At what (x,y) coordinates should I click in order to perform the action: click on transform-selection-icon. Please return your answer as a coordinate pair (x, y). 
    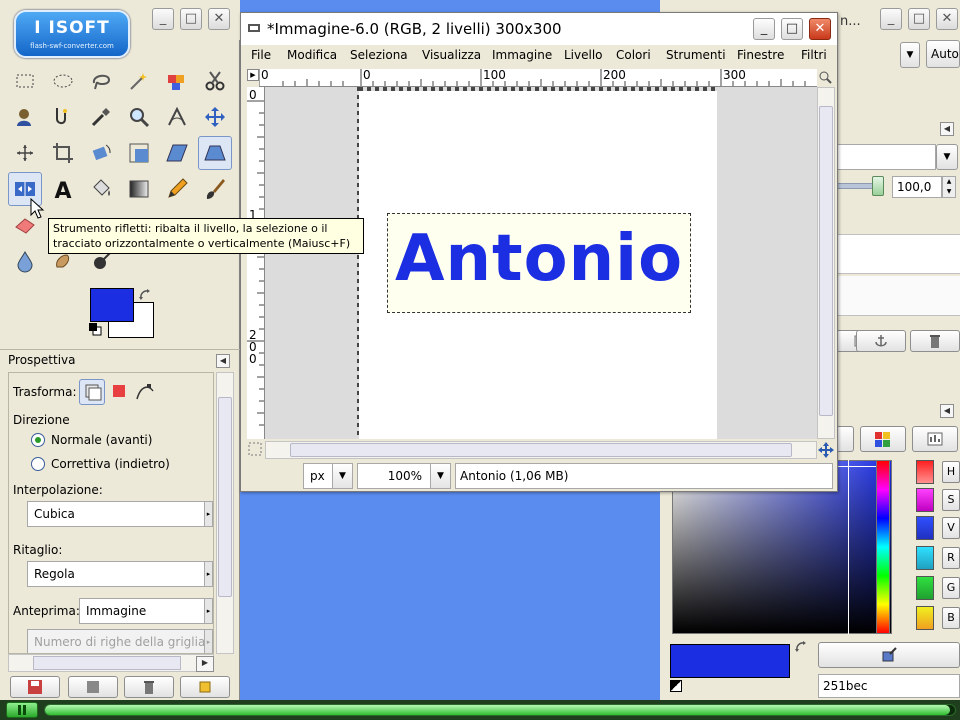
    Looking at the image, I should click on (119, 391).